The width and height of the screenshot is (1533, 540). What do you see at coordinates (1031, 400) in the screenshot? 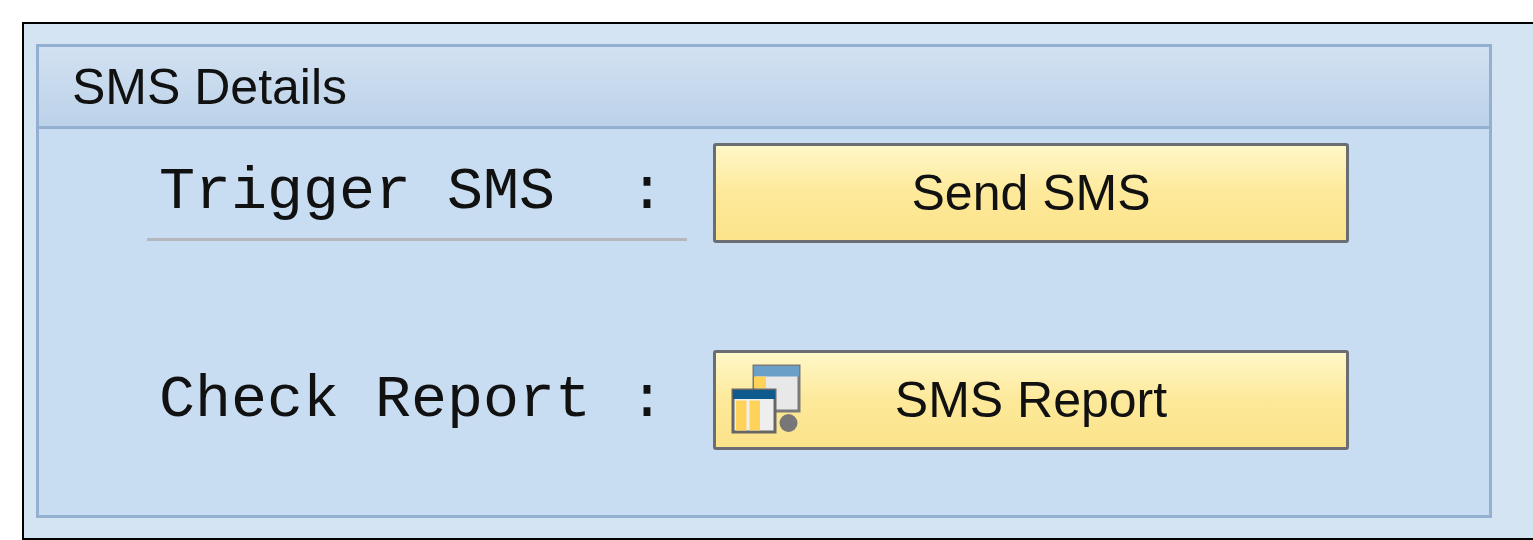
I see `report-button: SMS Report` at bounding box center [1031, 400].